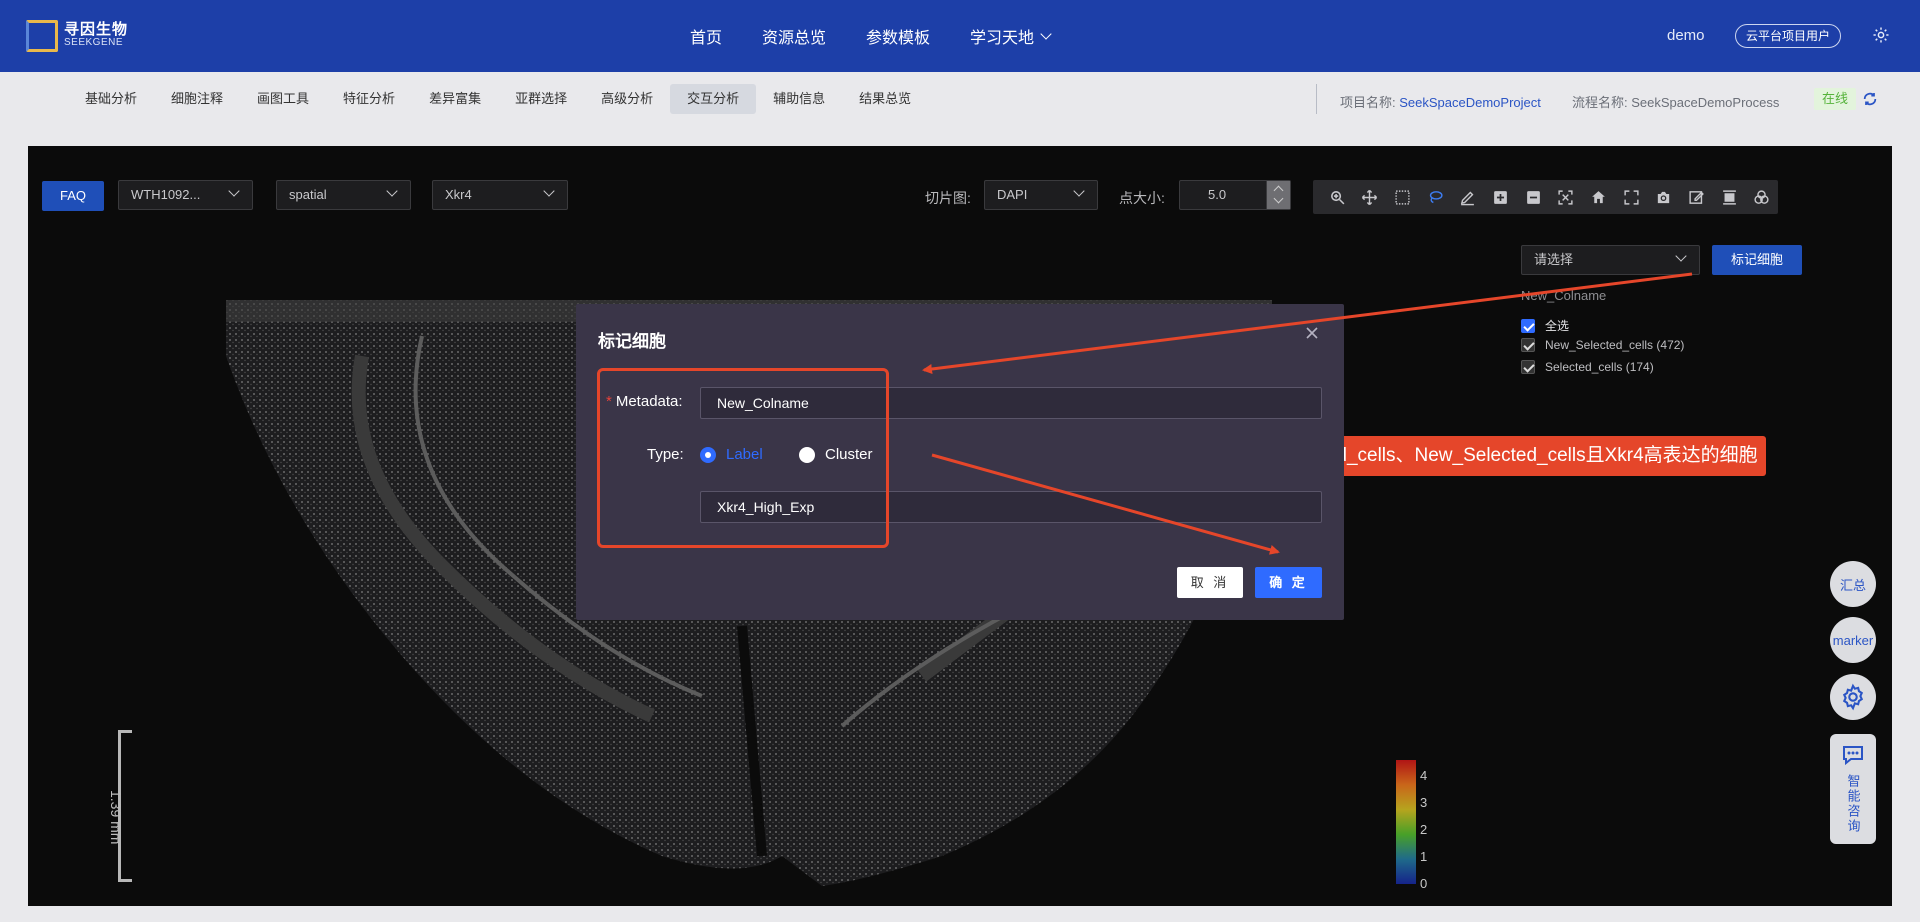  I want to click on home-icon, so click(1598, 197).